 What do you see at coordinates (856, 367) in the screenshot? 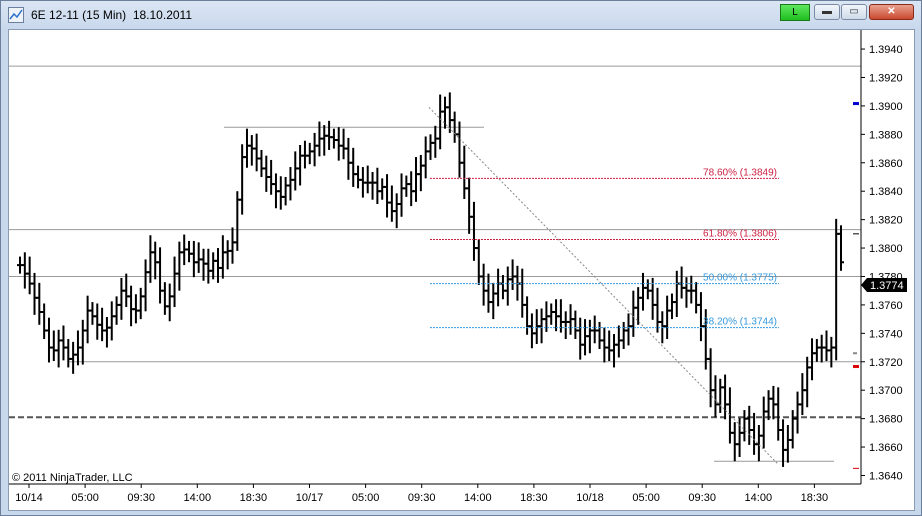
I see `bid-marker` at bounding box center [856, 367].